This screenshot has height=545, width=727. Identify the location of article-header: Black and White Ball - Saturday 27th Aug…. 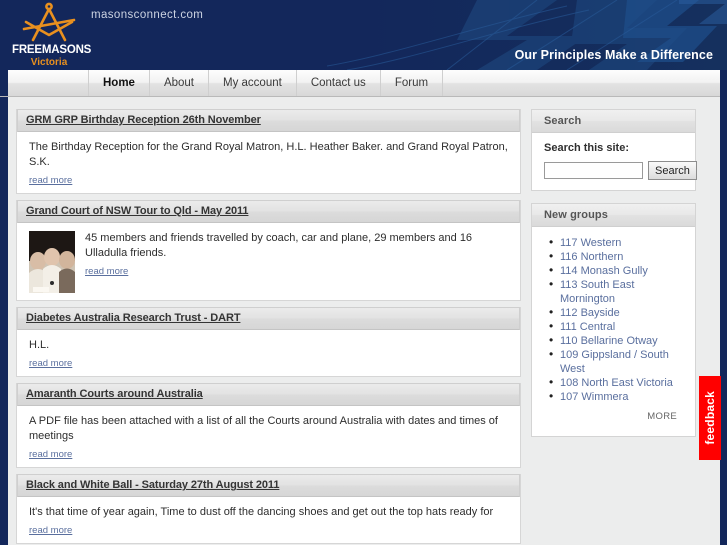
(268, 485).